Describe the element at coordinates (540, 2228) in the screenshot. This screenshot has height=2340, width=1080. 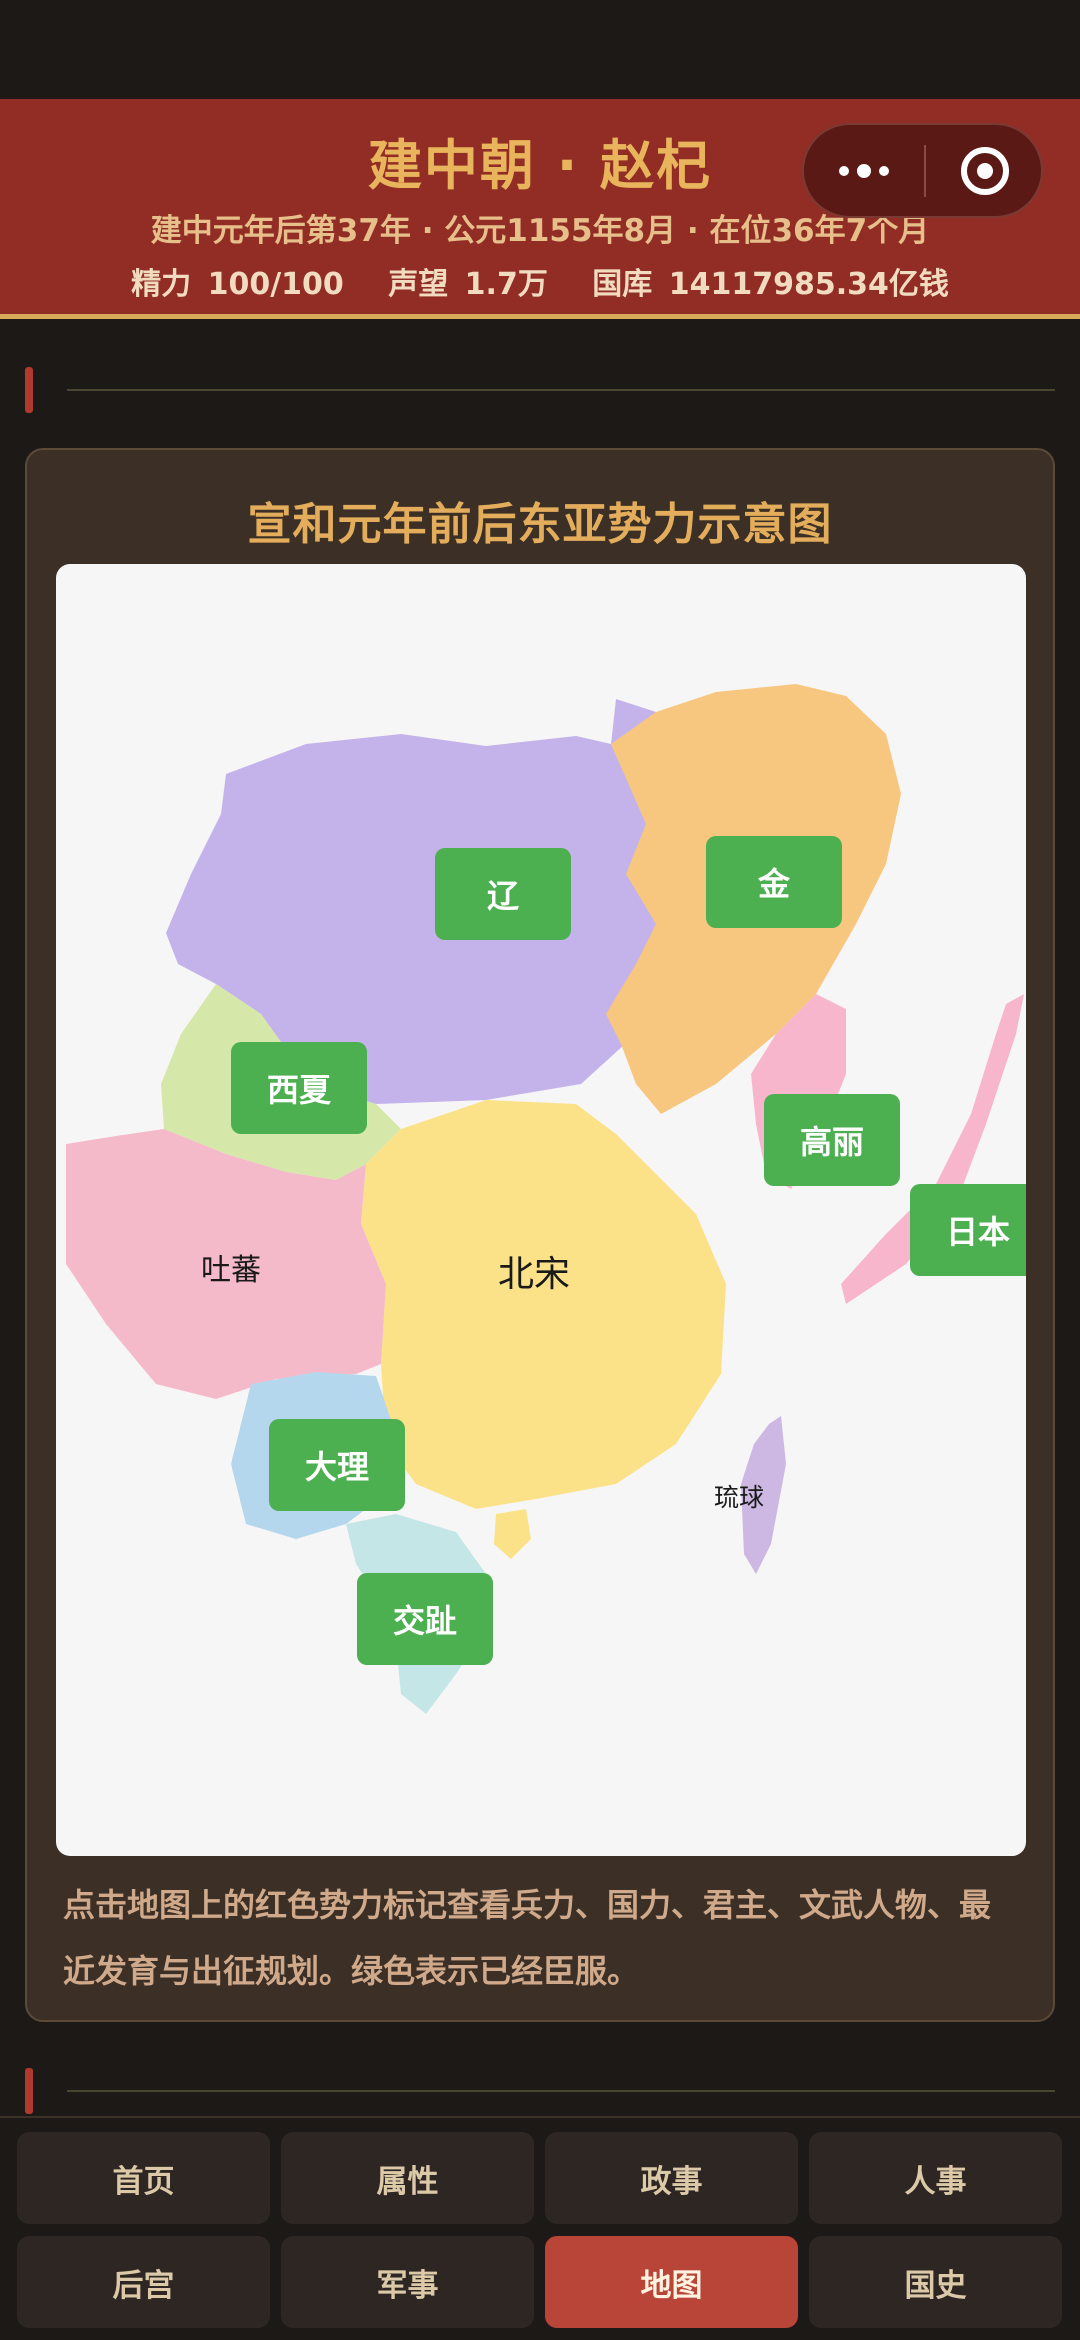
I see `bottom-nav: 首页 属性 政事 人事 后宫 军事 地图 国史` at that location.